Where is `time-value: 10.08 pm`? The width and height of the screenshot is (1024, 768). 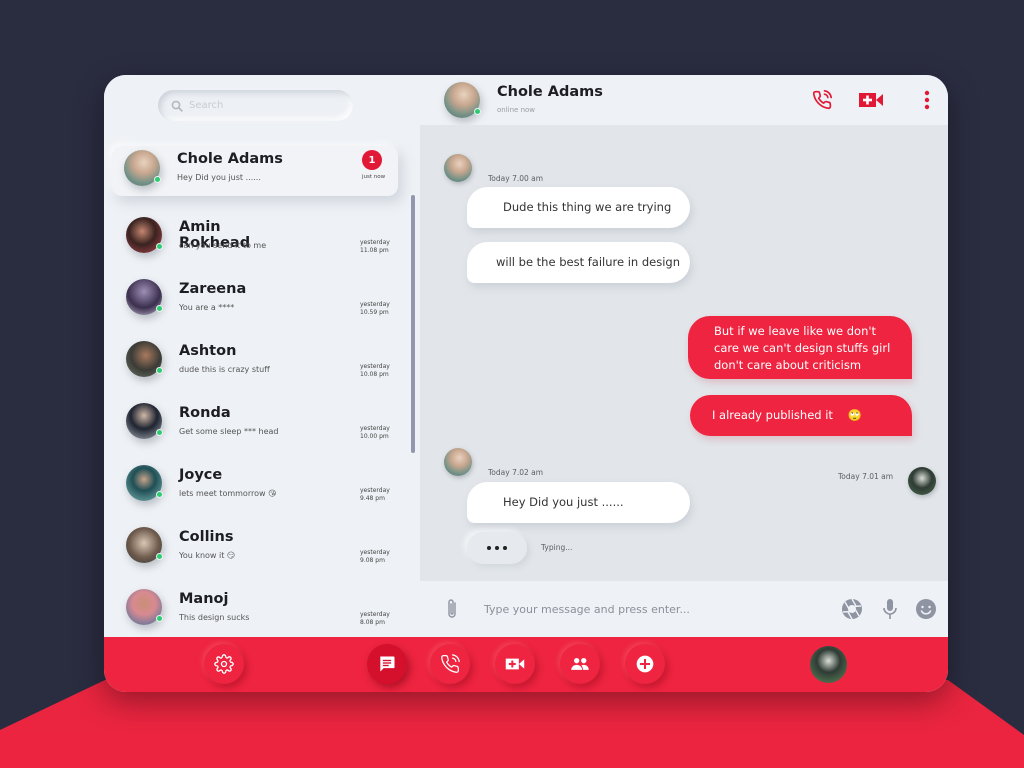 time-value: 10.08 pm is located at coordinates (374, 374).